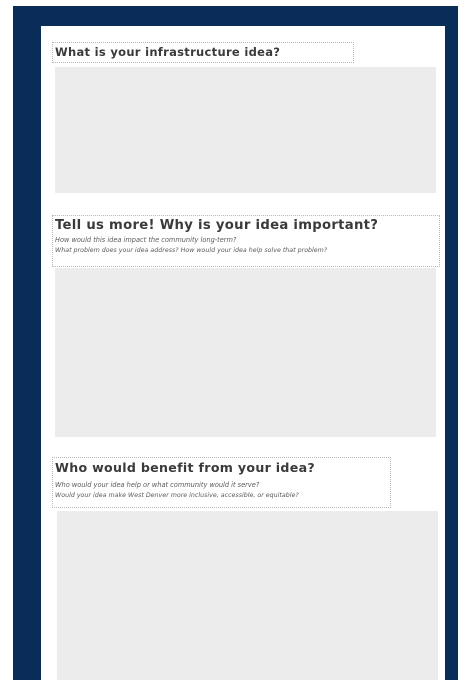 This screenshot has width=462, height=680. I want to click on paper-edge, so click(443, 353).